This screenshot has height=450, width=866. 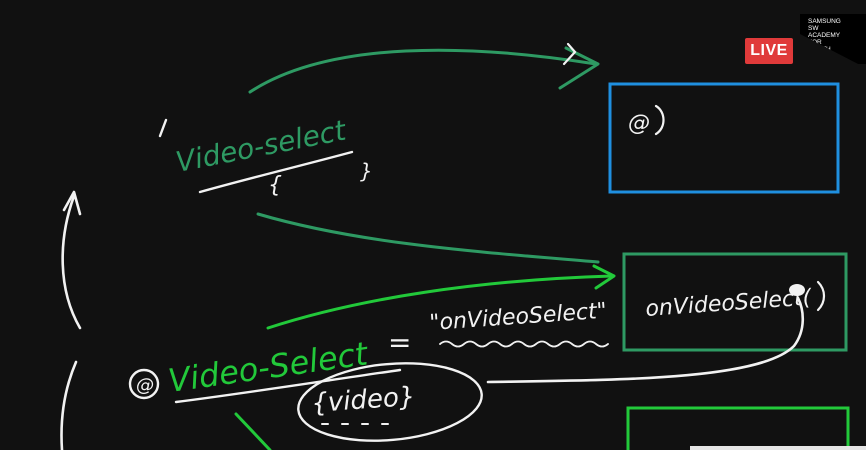 What do you see at coordinates (729, 303) in the screenshot?
I see `handler-call: onVideoSelect(` at bounding box center [729, 303].